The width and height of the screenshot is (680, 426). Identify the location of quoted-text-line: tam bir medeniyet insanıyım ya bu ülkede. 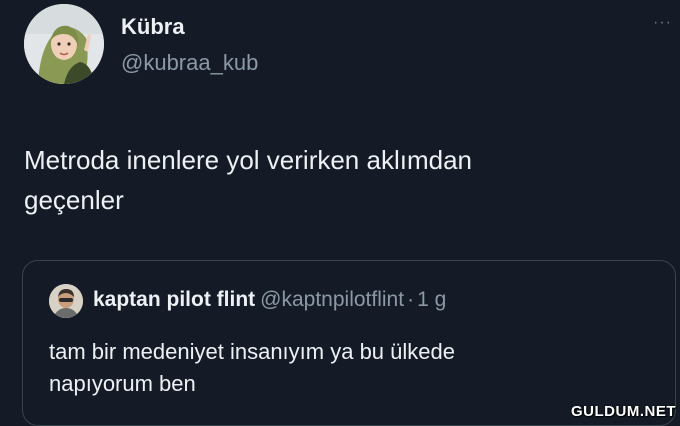
(252, 351).